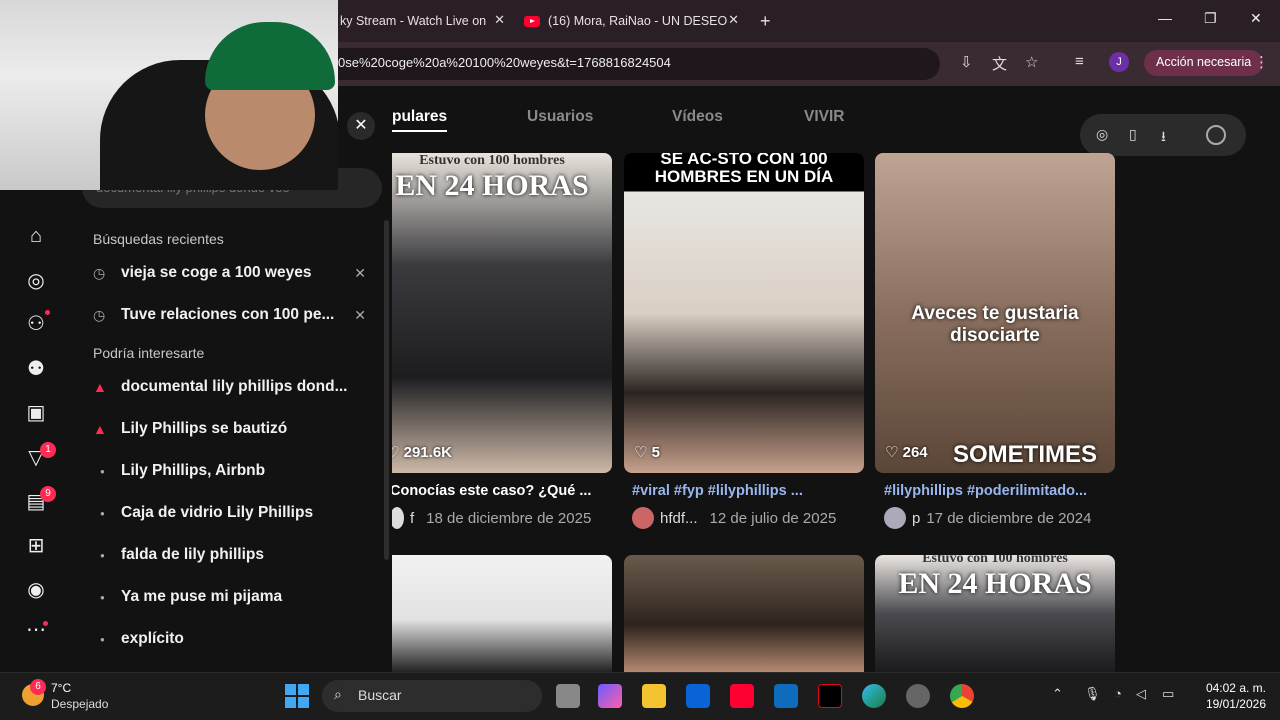 The width and height of the screenshot is (1280, 720). Describe the element at coordinates (995, 335) in the screenshot. I see `overlay-text: disociarte` at that location.